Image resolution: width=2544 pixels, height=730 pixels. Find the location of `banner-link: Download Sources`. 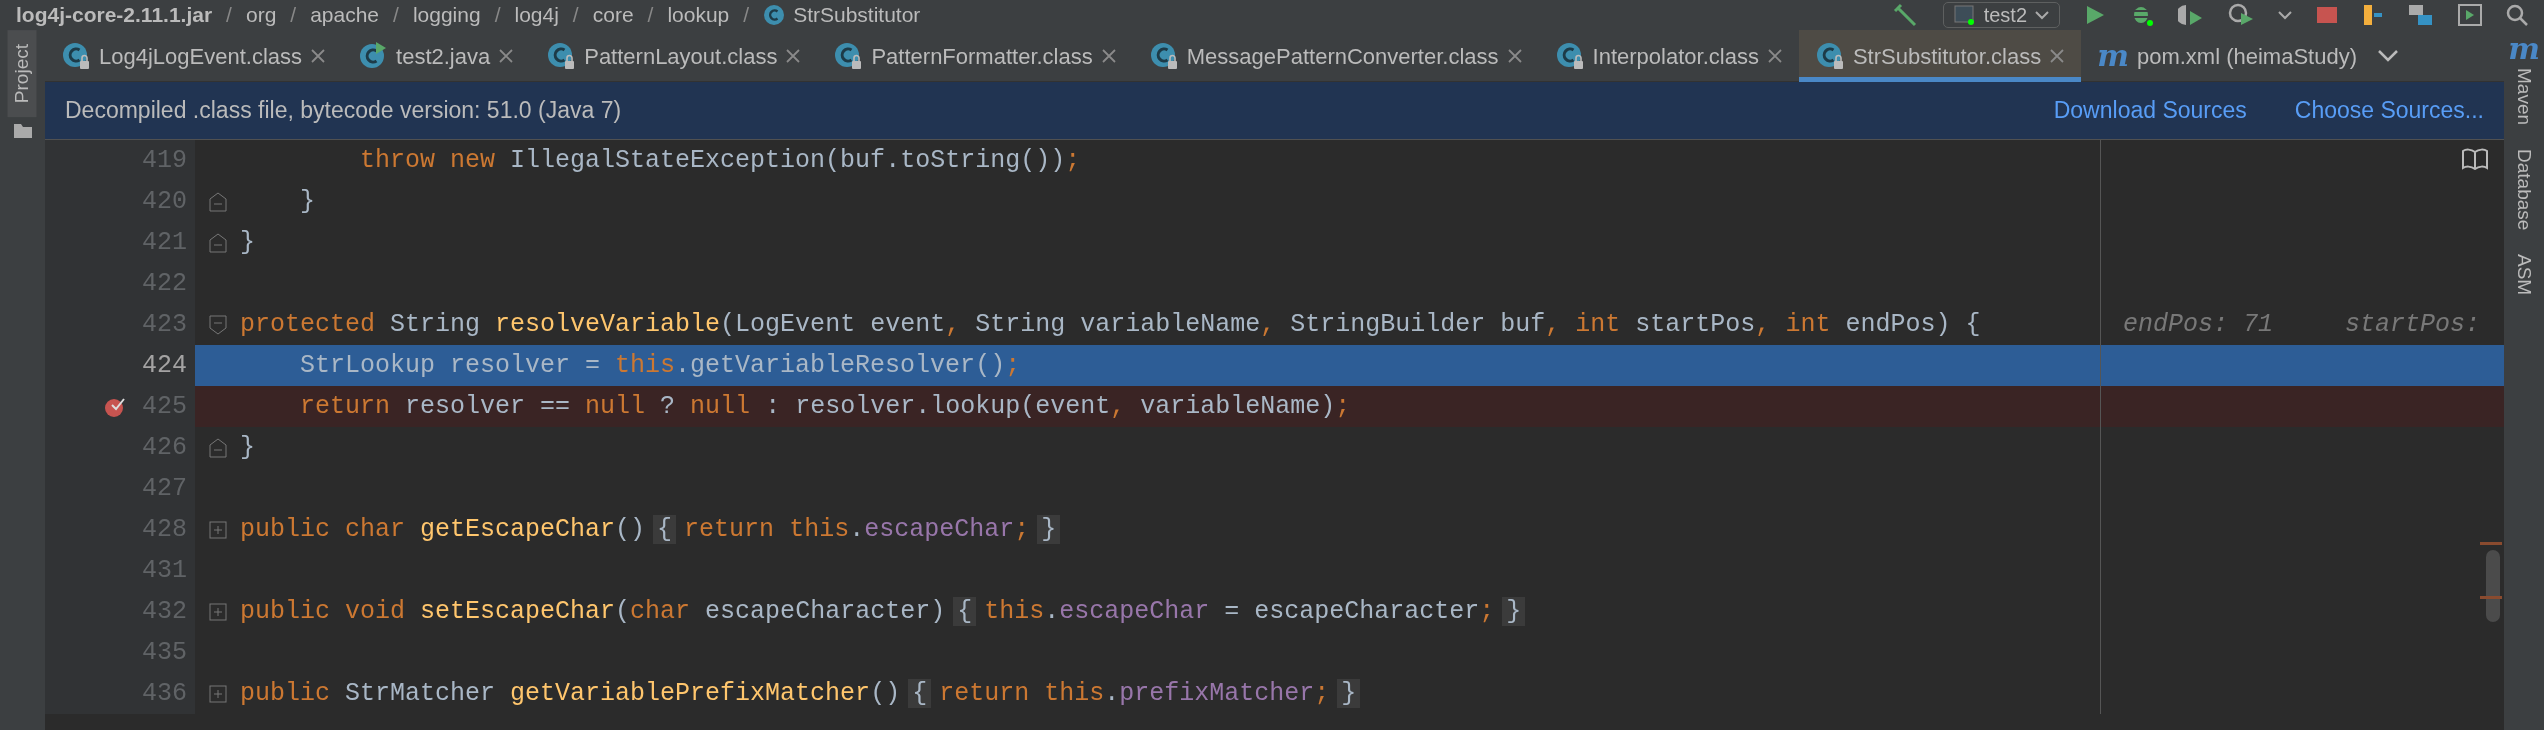

banner-link: Download Sources is located at coordinates (2150, 110).